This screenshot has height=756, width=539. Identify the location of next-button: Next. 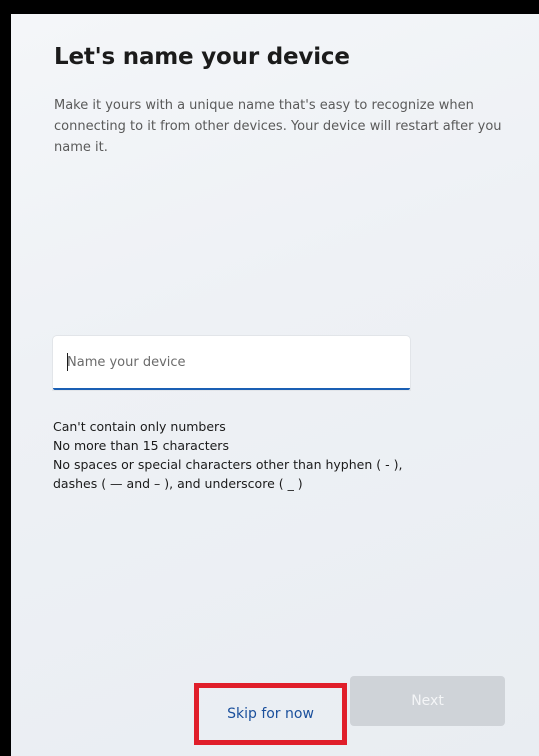
(427, 701).